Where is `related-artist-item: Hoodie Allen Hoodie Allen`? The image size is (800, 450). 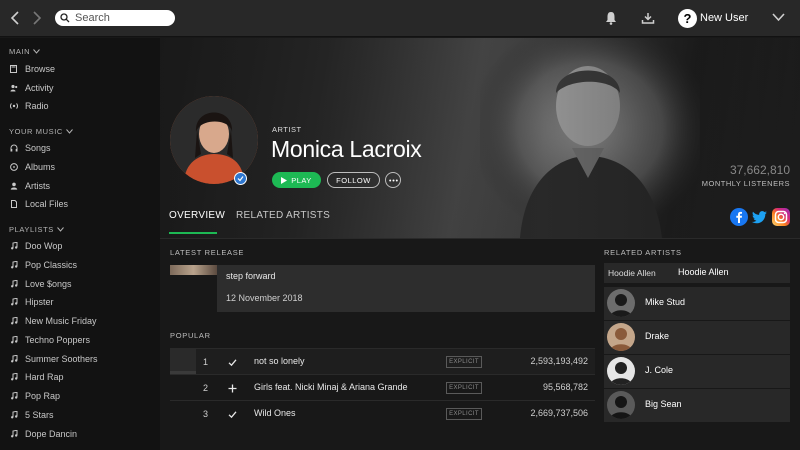 related-artist-item: Hoodie Allen Hoodie Allen is located at coordinates (697, 273).